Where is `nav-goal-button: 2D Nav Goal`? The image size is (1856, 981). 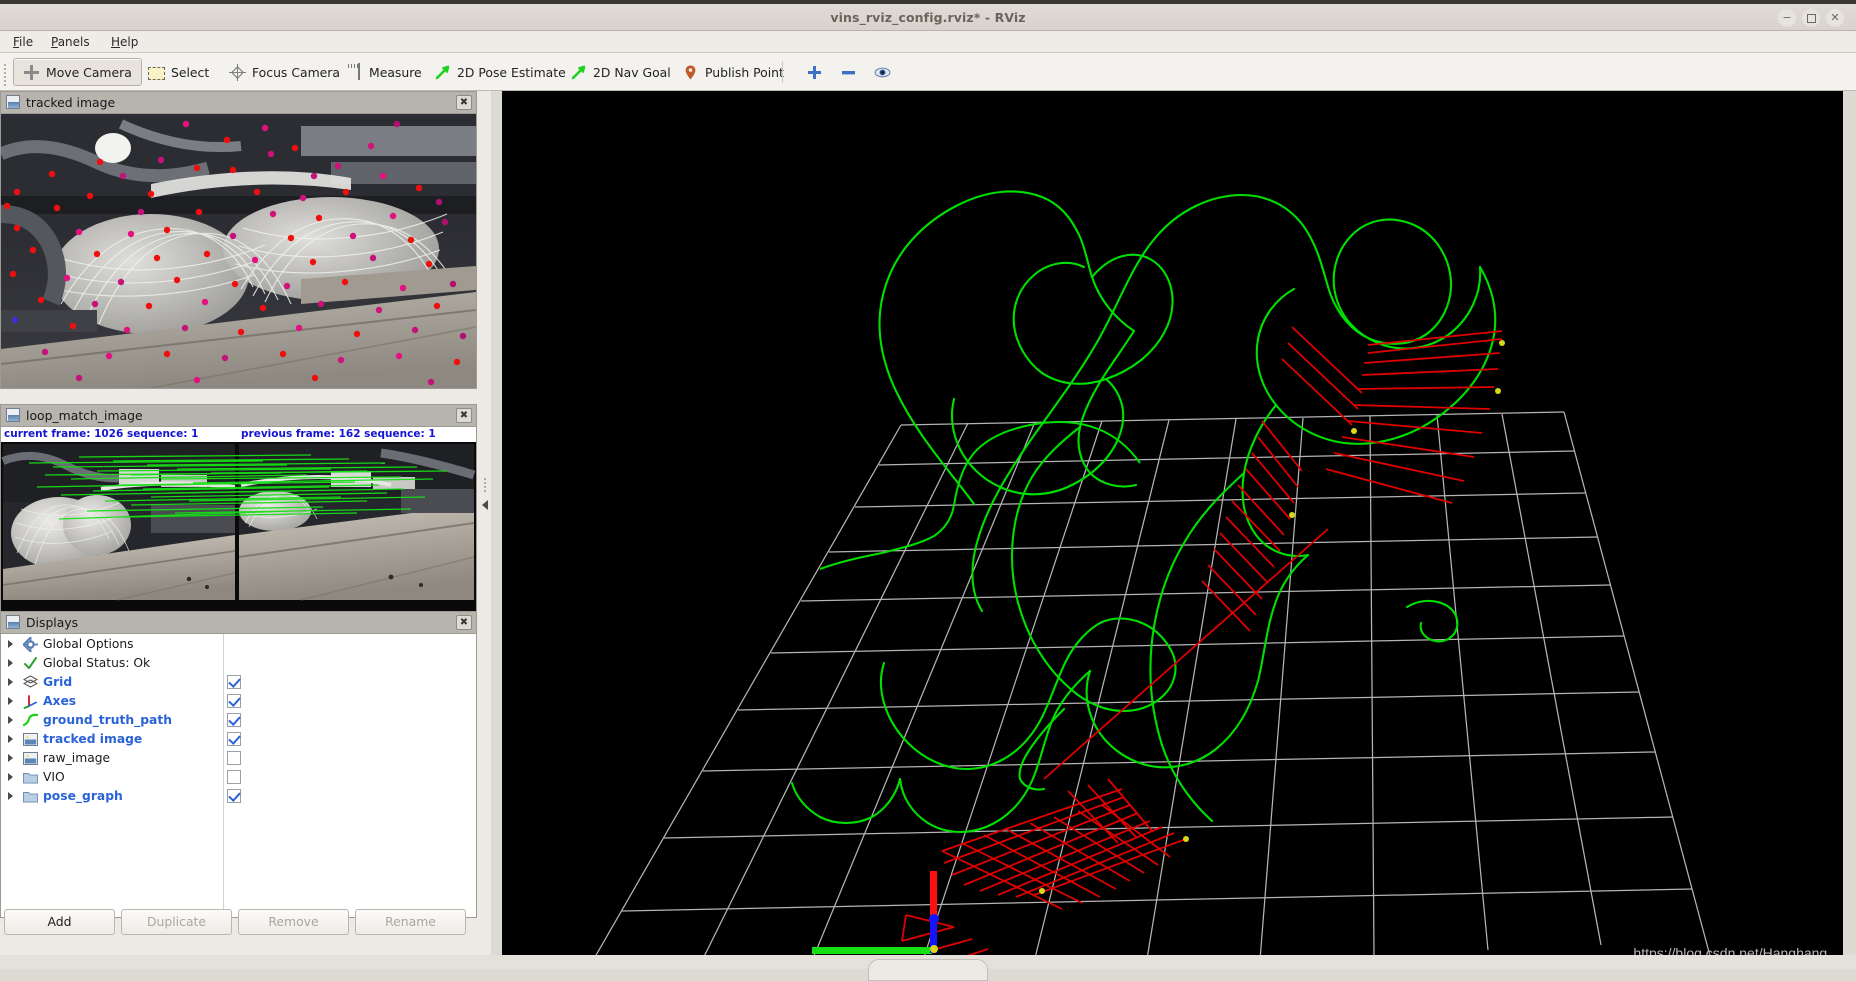
nav-goal-button: 2D Nav Goal is located at coordinates (620, 72).